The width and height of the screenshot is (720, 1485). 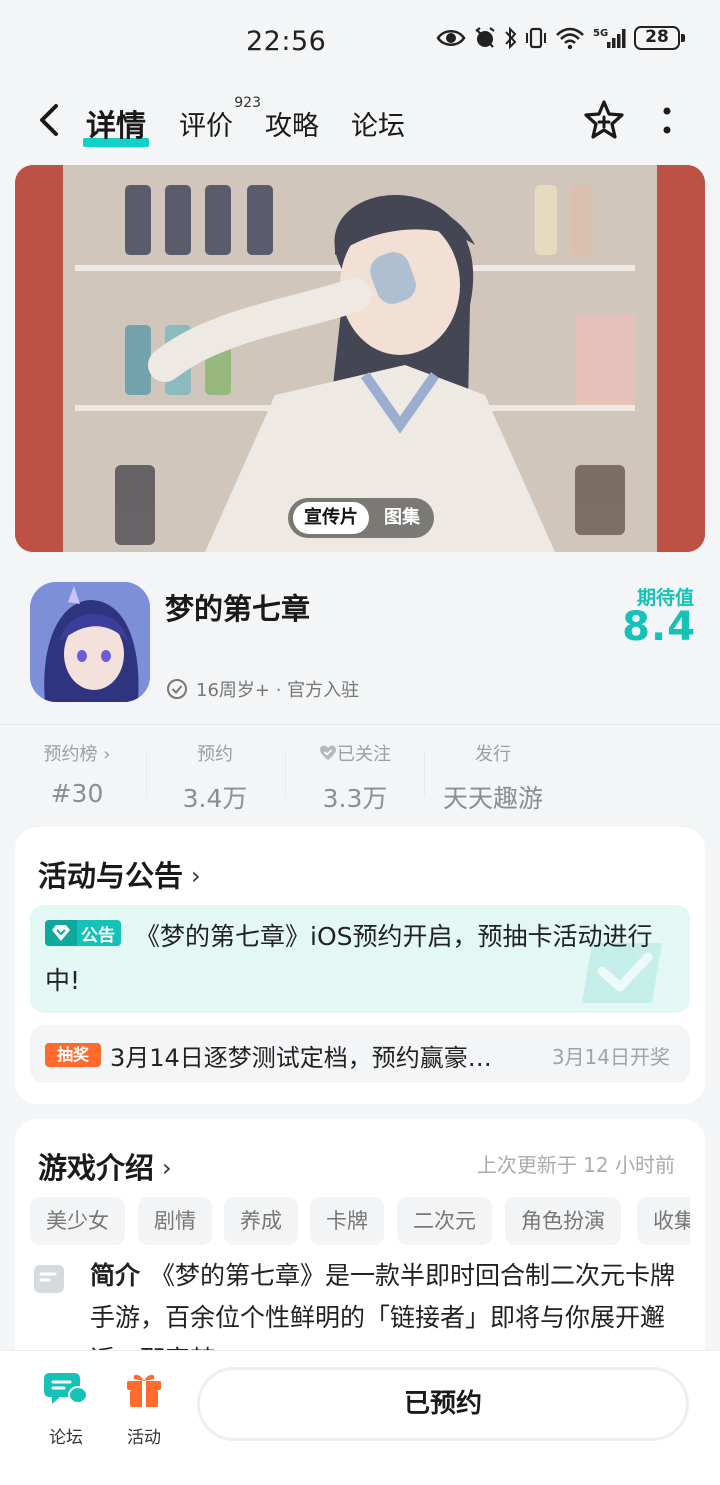 I want to click on tab-guides: 攻略, so click(x=292, y=123).